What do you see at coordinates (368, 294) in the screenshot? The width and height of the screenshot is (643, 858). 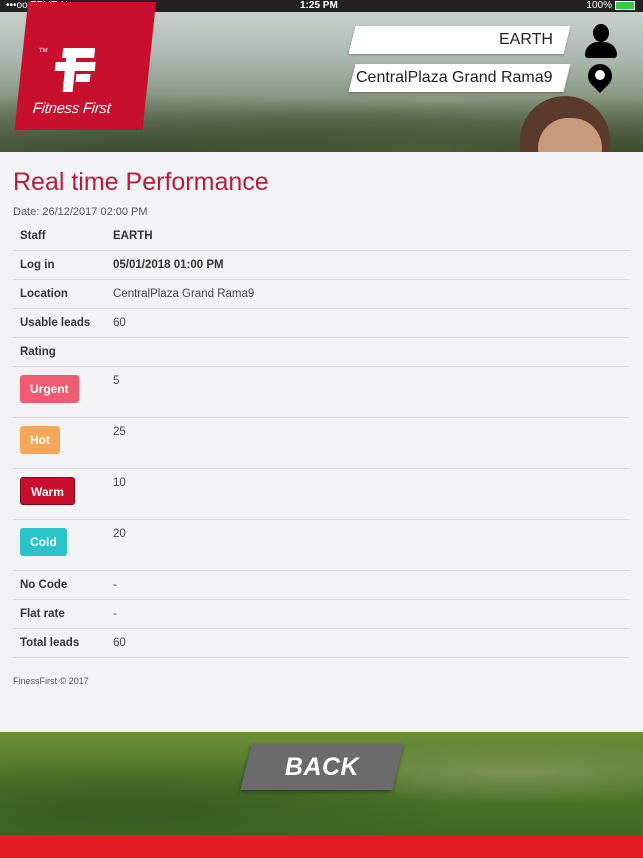 I see `row-value: CentralPlaza Grand Rama9` at bounding box center [368, 294].